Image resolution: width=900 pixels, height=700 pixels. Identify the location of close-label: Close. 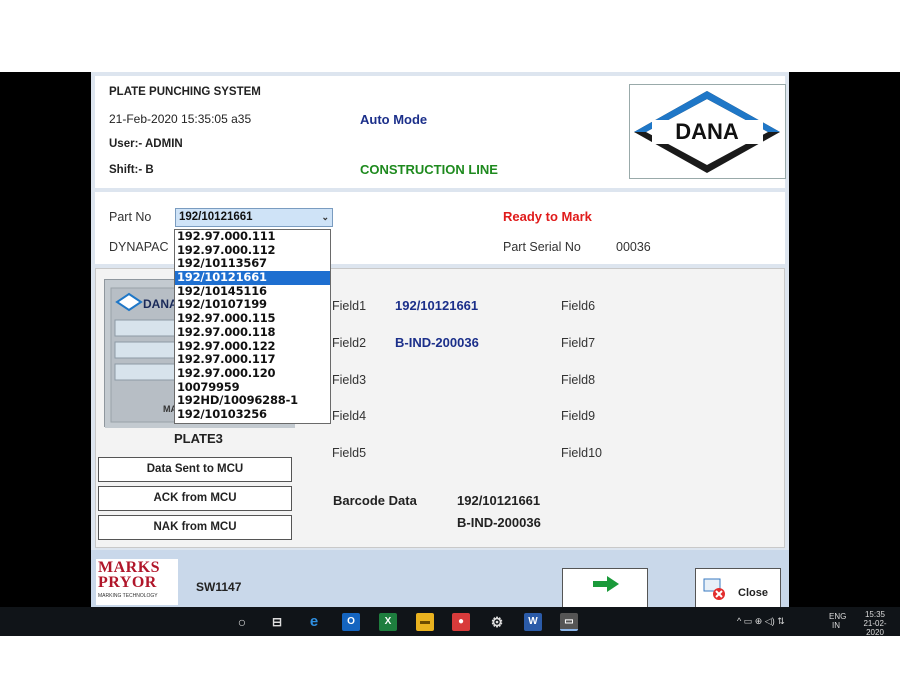
(753, 593).